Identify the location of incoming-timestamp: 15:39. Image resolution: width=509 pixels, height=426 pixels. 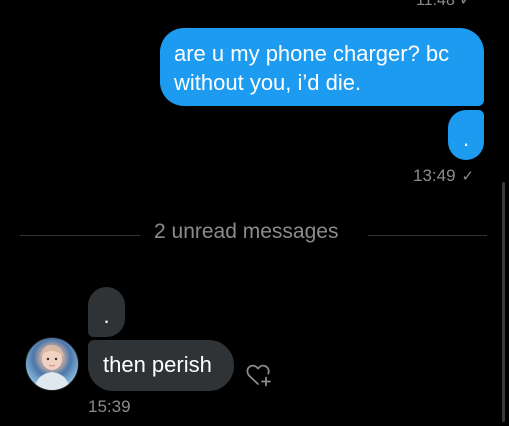
(109, 406).